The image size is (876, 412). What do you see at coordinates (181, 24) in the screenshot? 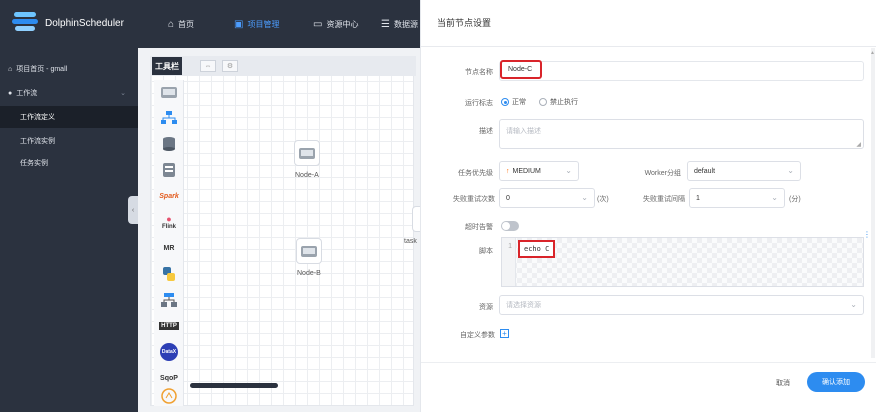
I see `nav-home: ⌂ 首页` at bounding box center [181, 24].